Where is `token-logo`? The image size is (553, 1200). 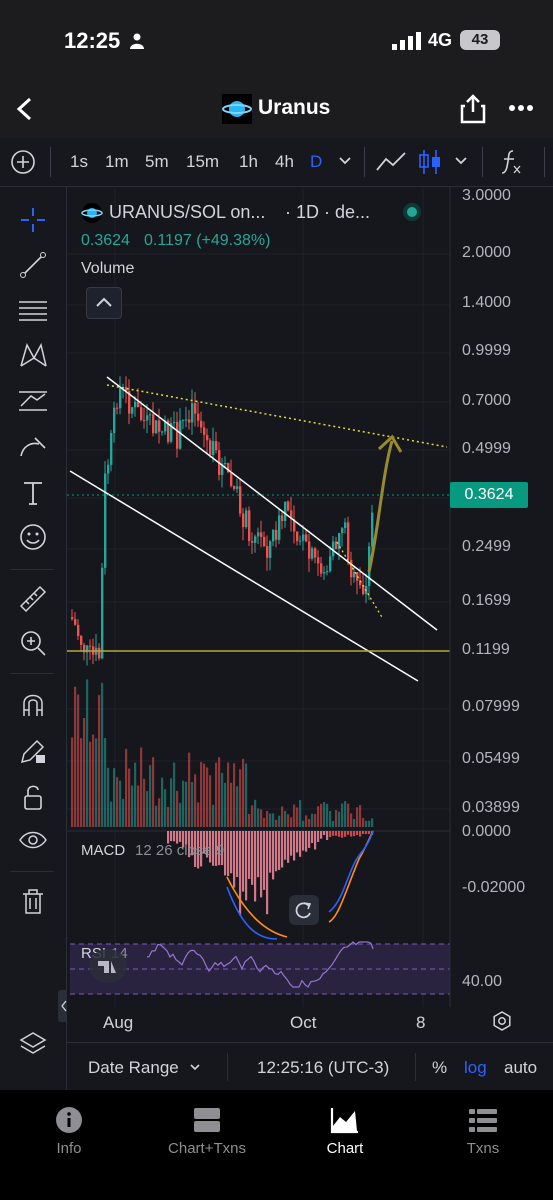 token-logo is located at coordinates (237, 109).